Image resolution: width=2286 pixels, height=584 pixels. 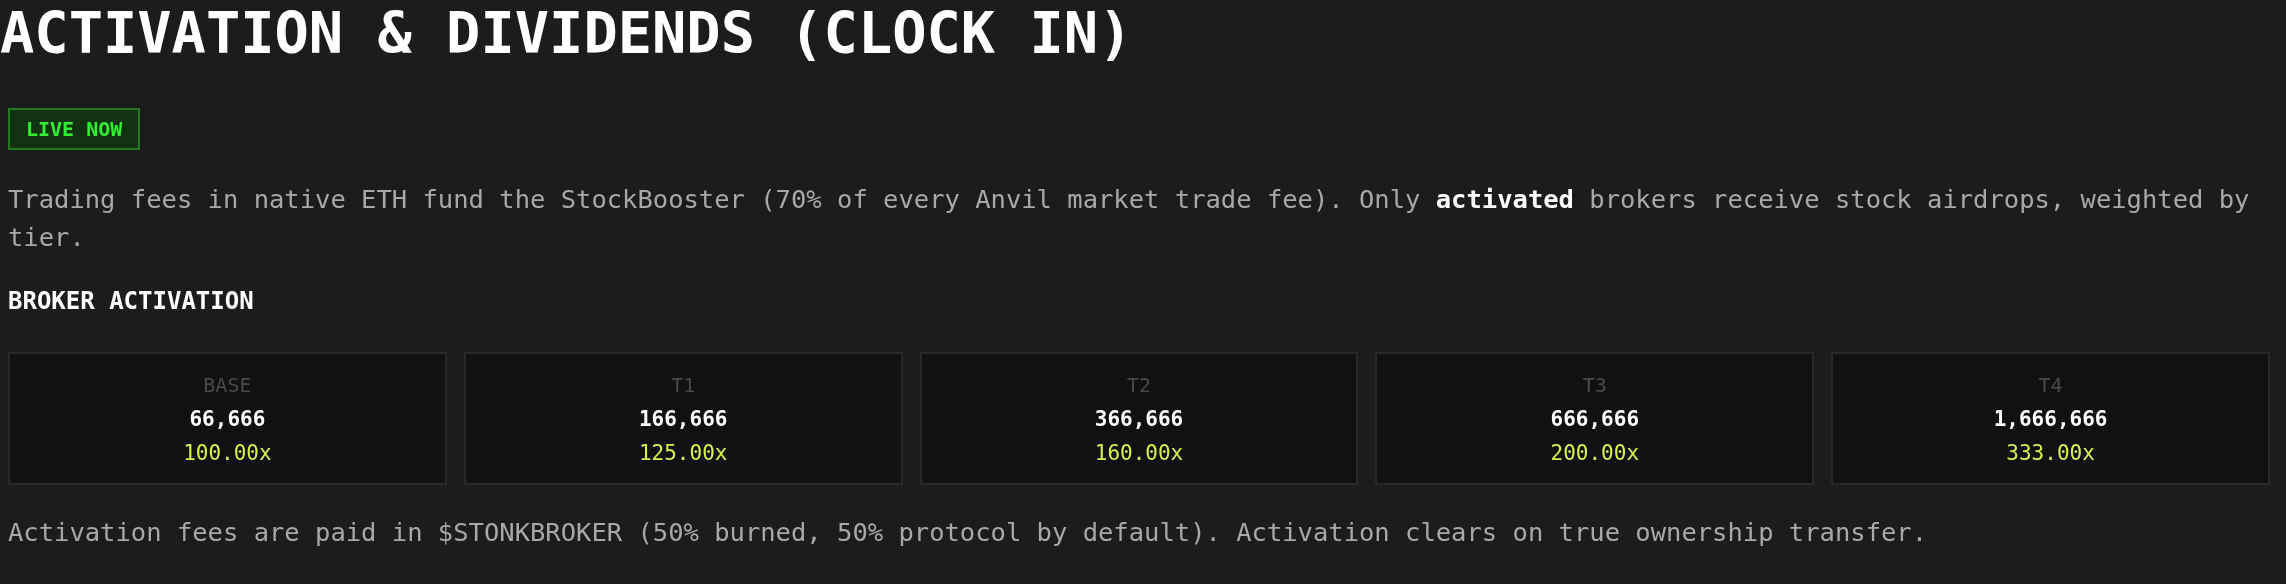 What do you see at coordinates (2050, 385) in the screenshot?
I see `tier-label: T4` at bounding box center [2050, 385].